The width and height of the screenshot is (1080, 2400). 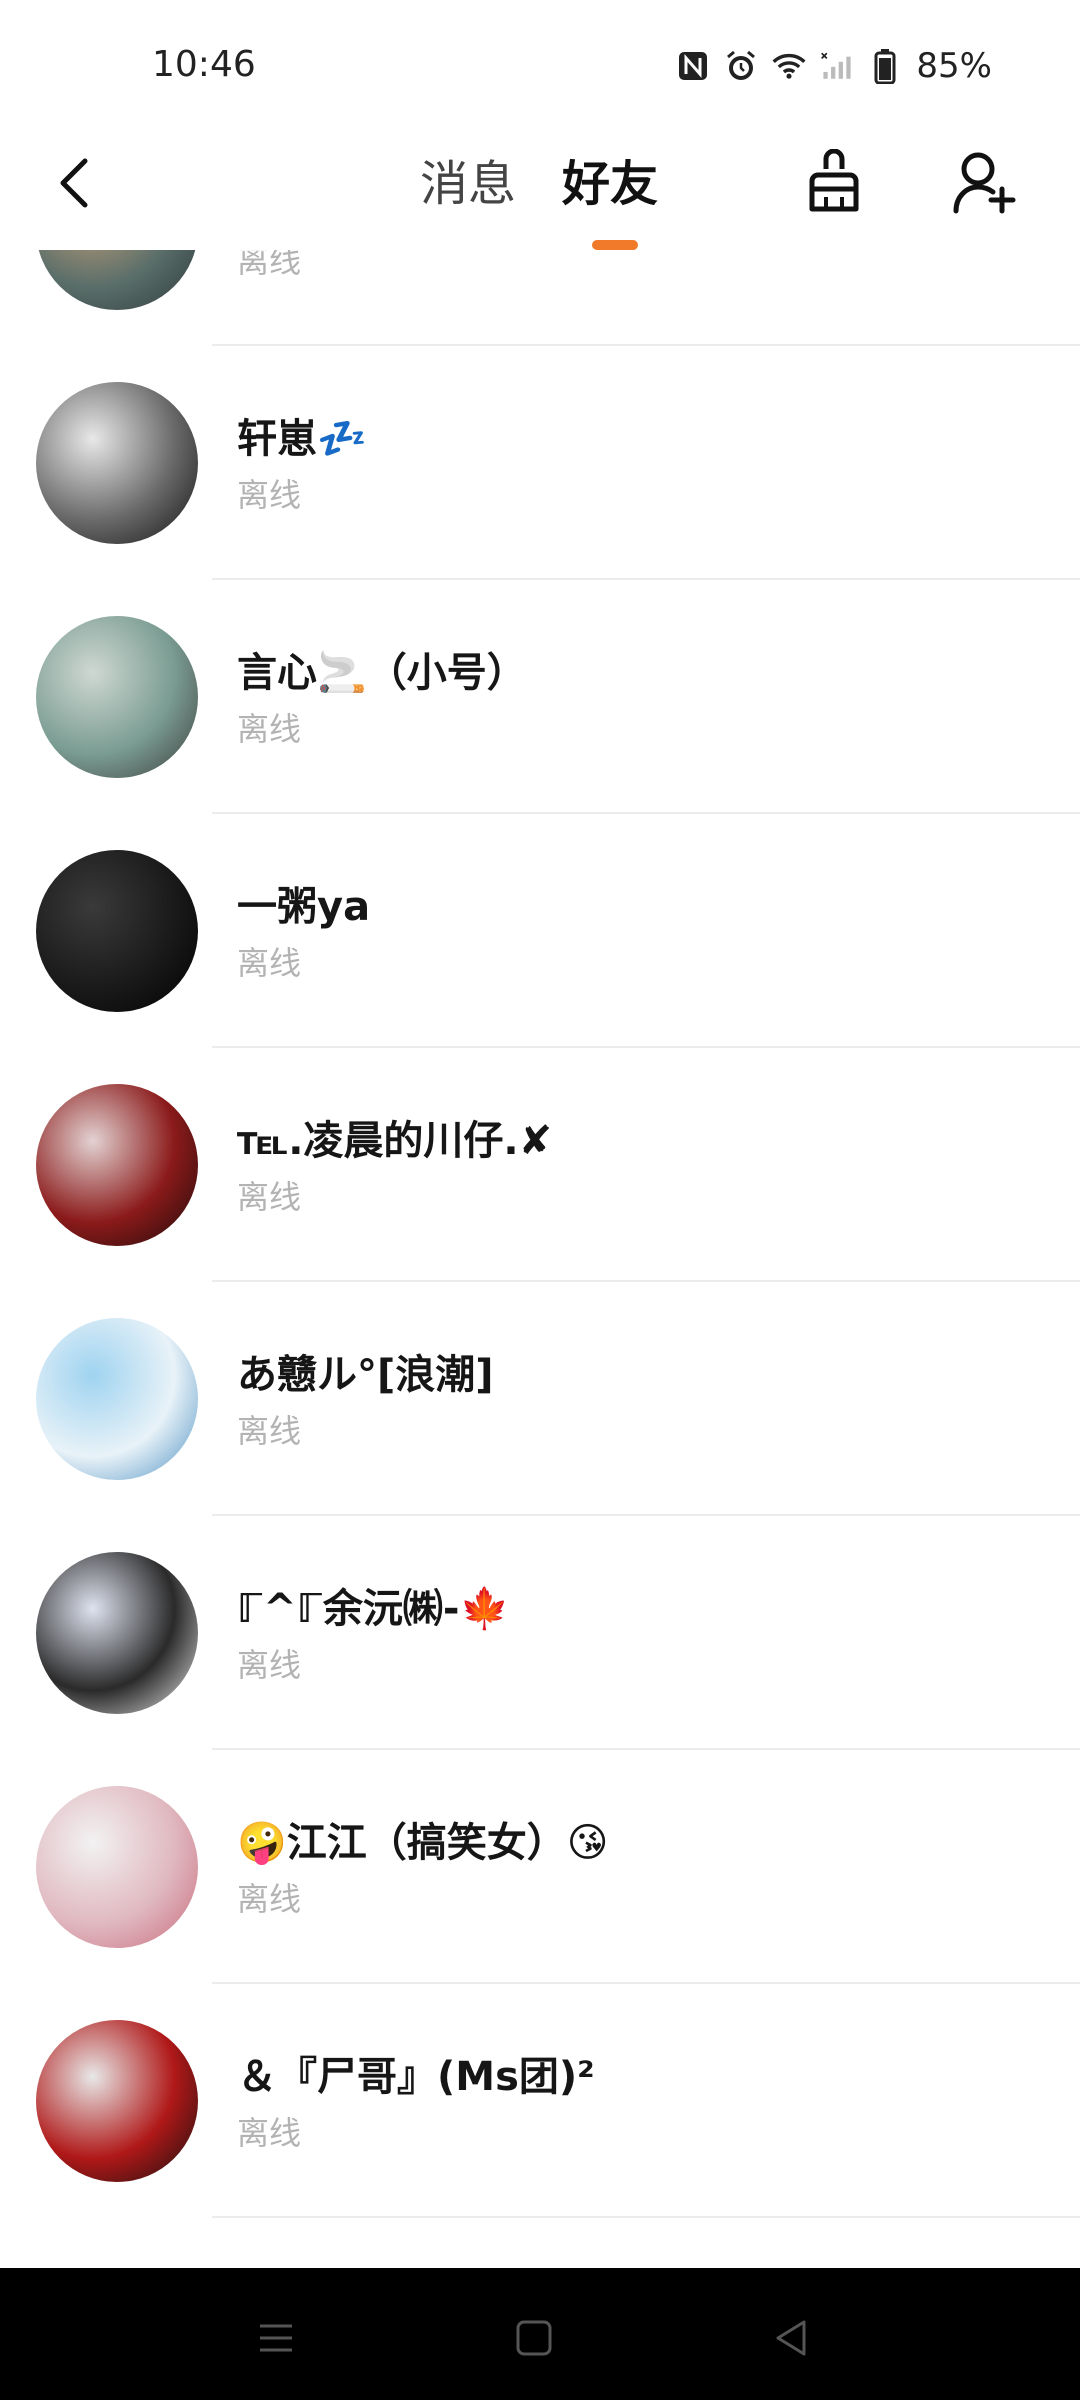 I want to click on back-button, so click(x=73, y=183).